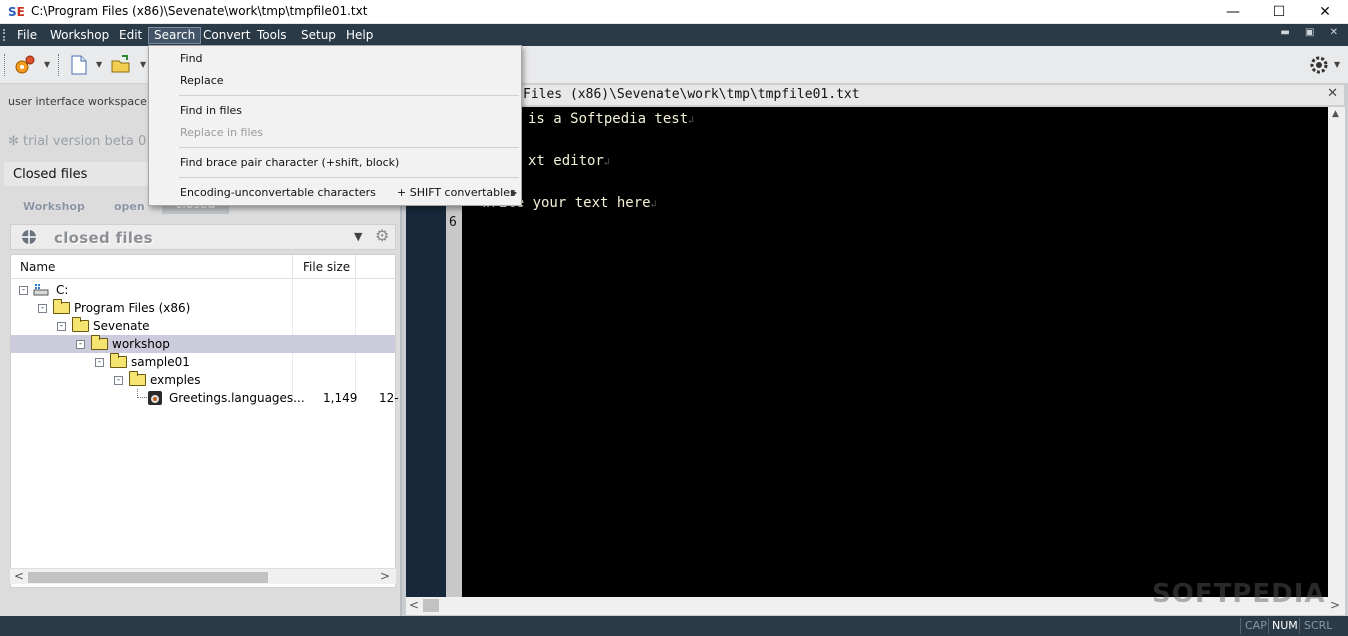 The width and height of the screenshot is (1348, 636). I want to click on scroll-up-icon: ▲, so click(1335, 114).